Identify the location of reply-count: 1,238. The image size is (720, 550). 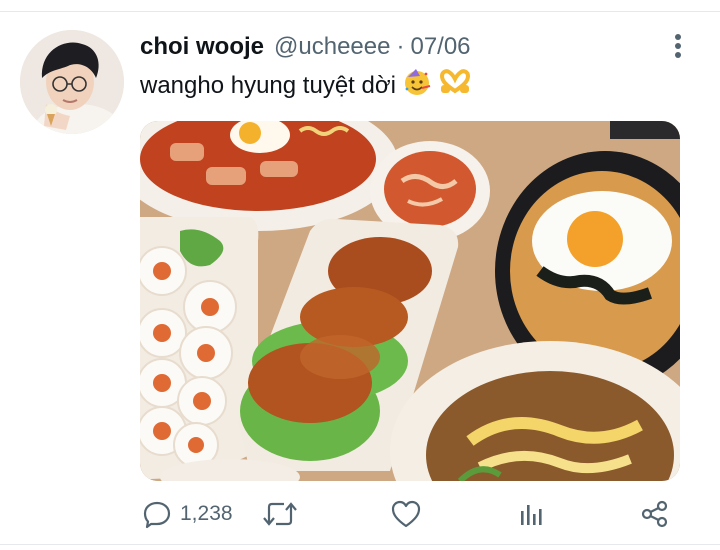
(206, 513).